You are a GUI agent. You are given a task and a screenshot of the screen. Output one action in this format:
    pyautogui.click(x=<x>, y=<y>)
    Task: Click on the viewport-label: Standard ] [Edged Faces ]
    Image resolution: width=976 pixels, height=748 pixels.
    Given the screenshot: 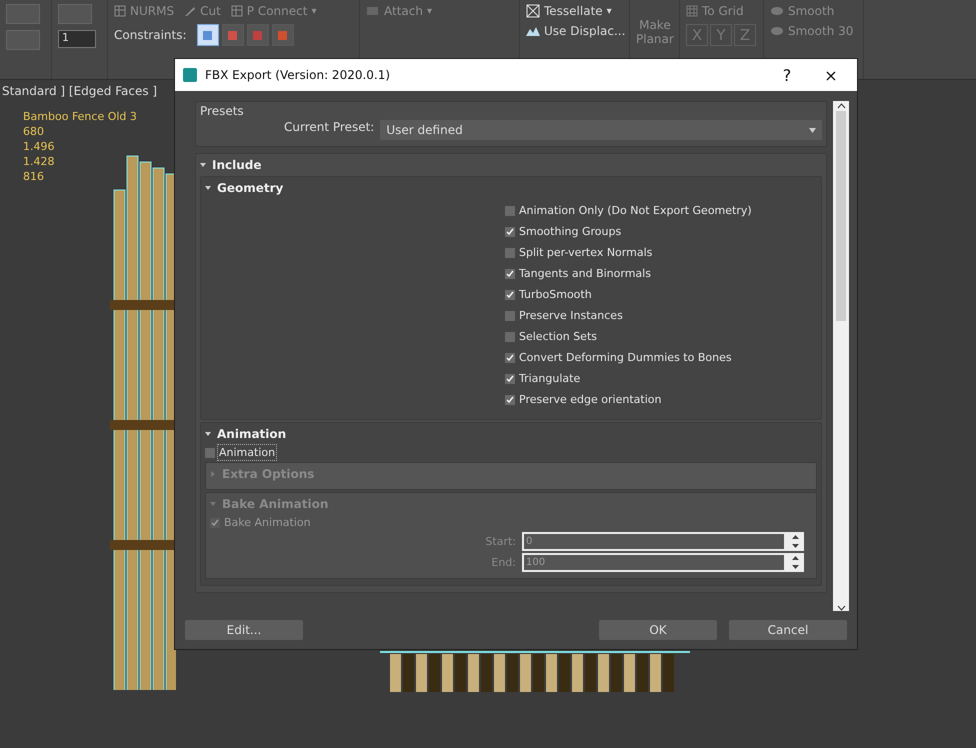 What is the action you would take?
    pyautogui.click(x=80, y=91)
    